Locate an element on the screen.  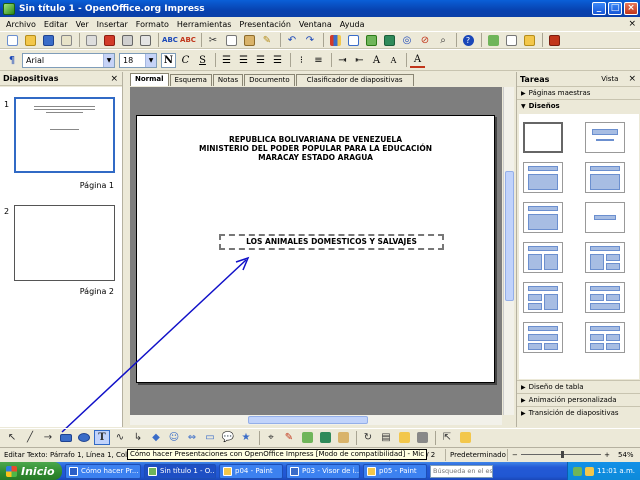
fontwork-icon: ✎ is located at coordinates (289, 437).